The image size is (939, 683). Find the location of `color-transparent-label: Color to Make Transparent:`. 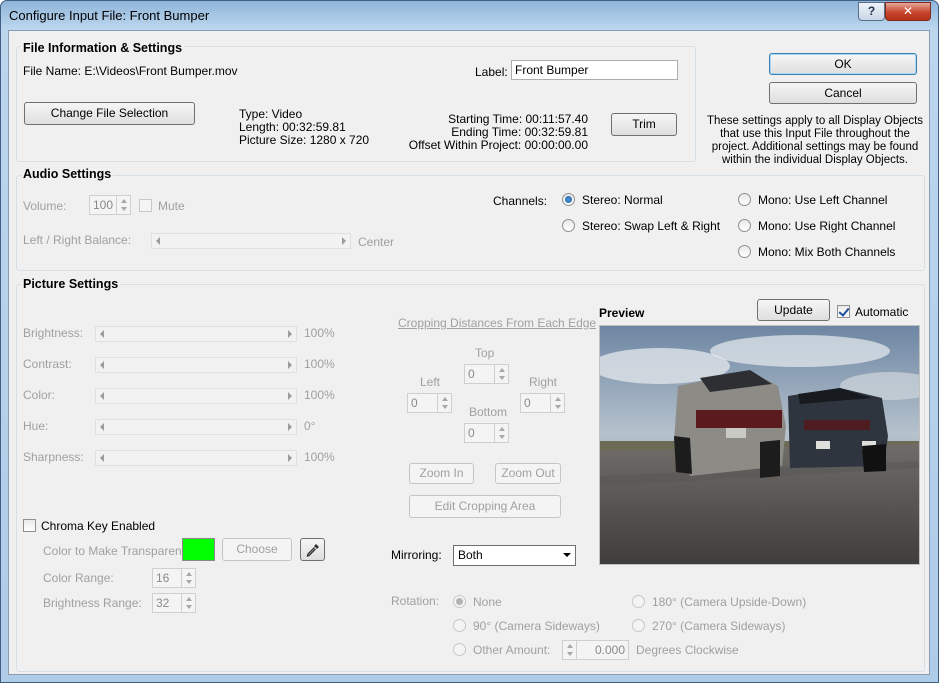

color-transparent-label: Color to Make Transparent: is located at coordinates (116, 551).